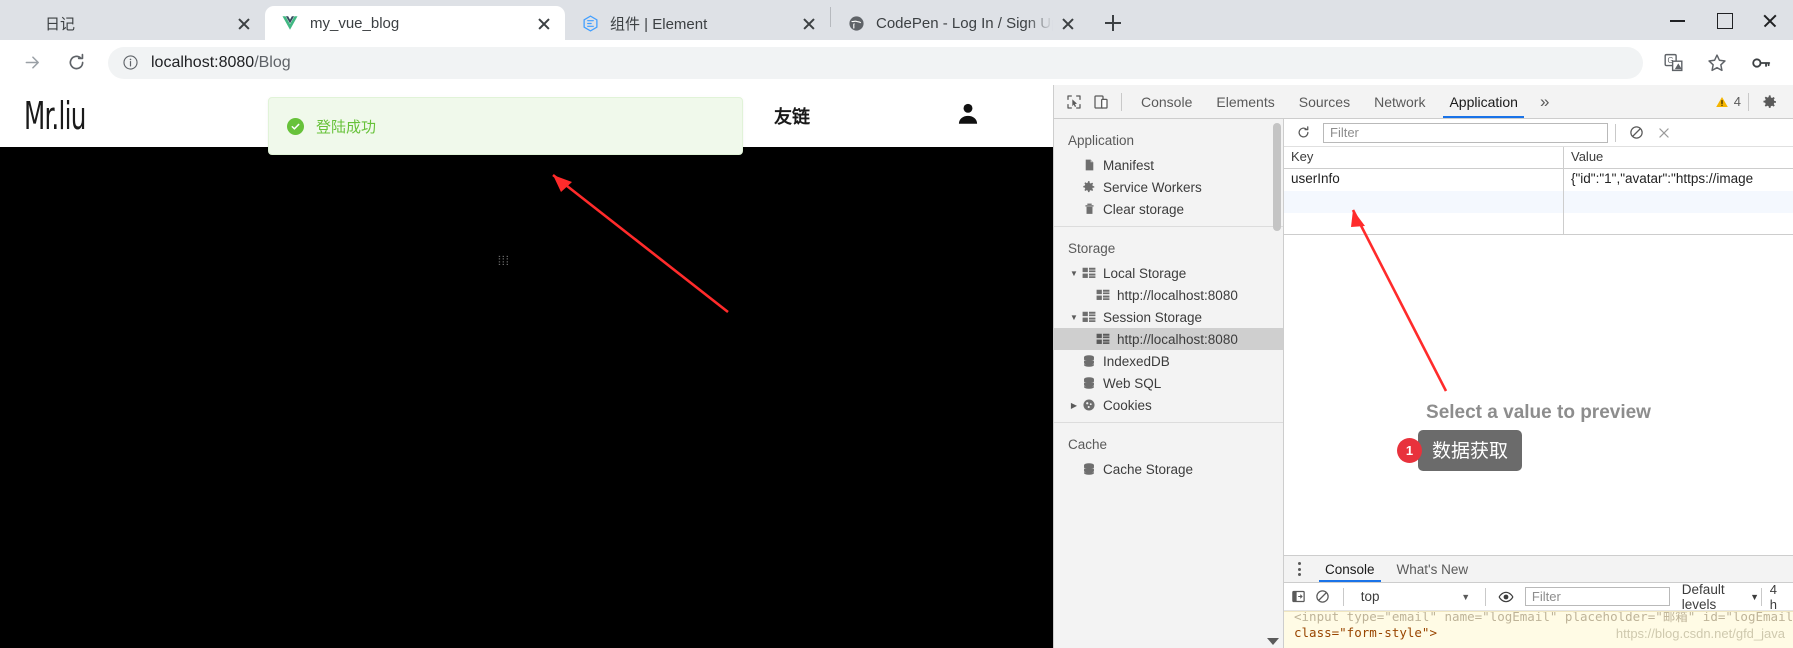  Describe the element at coordinates (1546, 596) in the screenshot. I see `filter-placeholder: Filter` at that location.